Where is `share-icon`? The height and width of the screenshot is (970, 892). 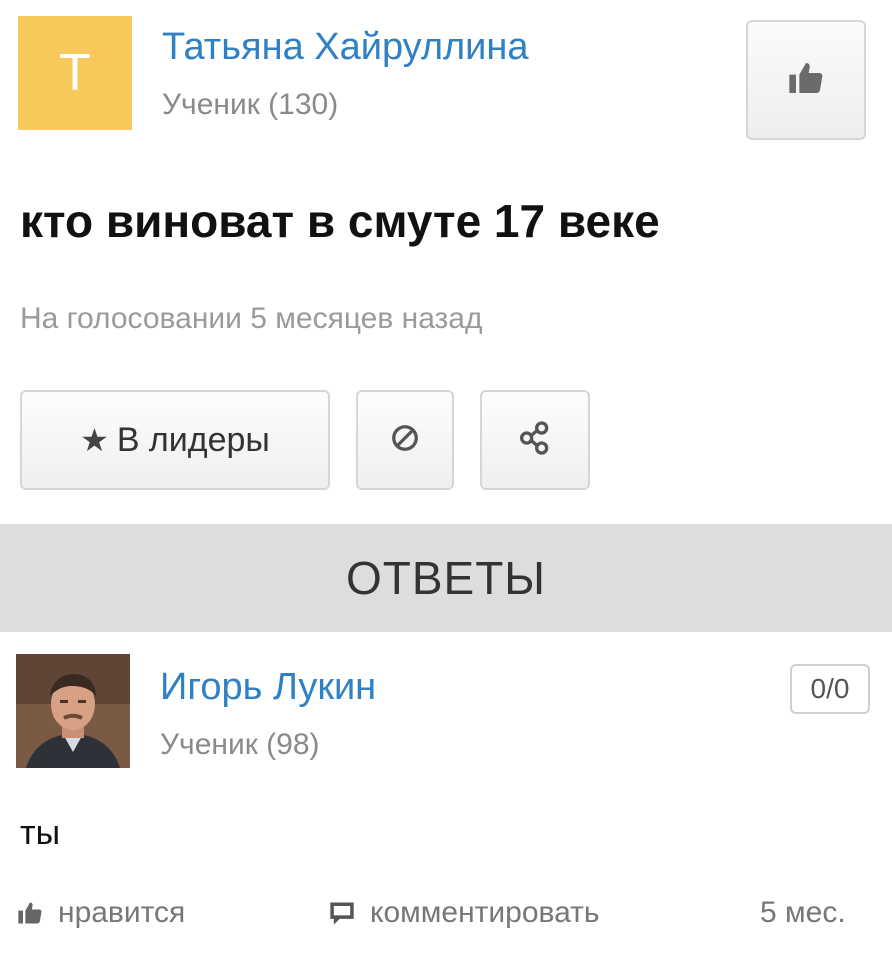 share-icon is located at coordinates (535, 440).